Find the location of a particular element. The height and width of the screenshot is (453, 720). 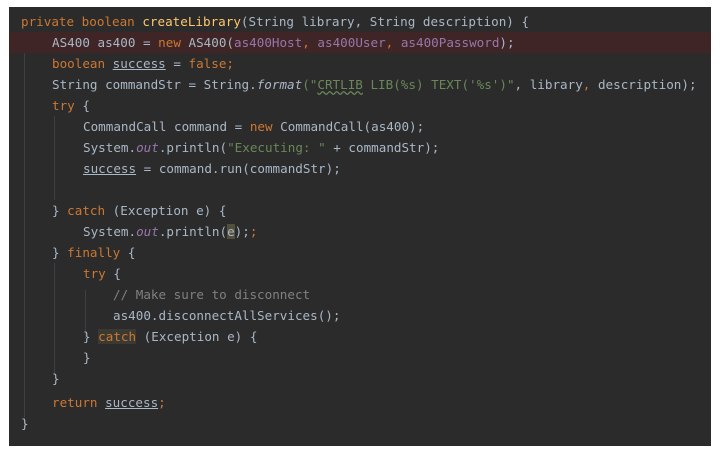

code-token: (String library, String description) { is located at coordinates (385, 21).